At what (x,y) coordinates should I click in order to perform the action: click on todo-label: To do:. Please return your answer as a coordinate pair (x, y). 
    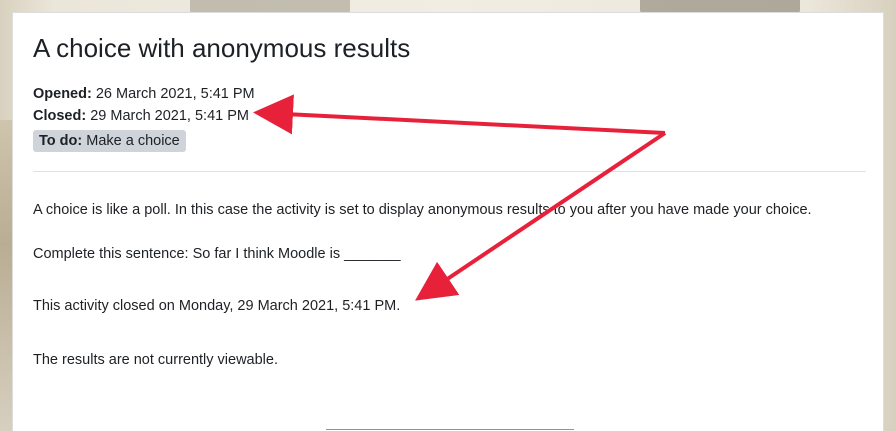
    Looking at the image, I should click on (61, 141).